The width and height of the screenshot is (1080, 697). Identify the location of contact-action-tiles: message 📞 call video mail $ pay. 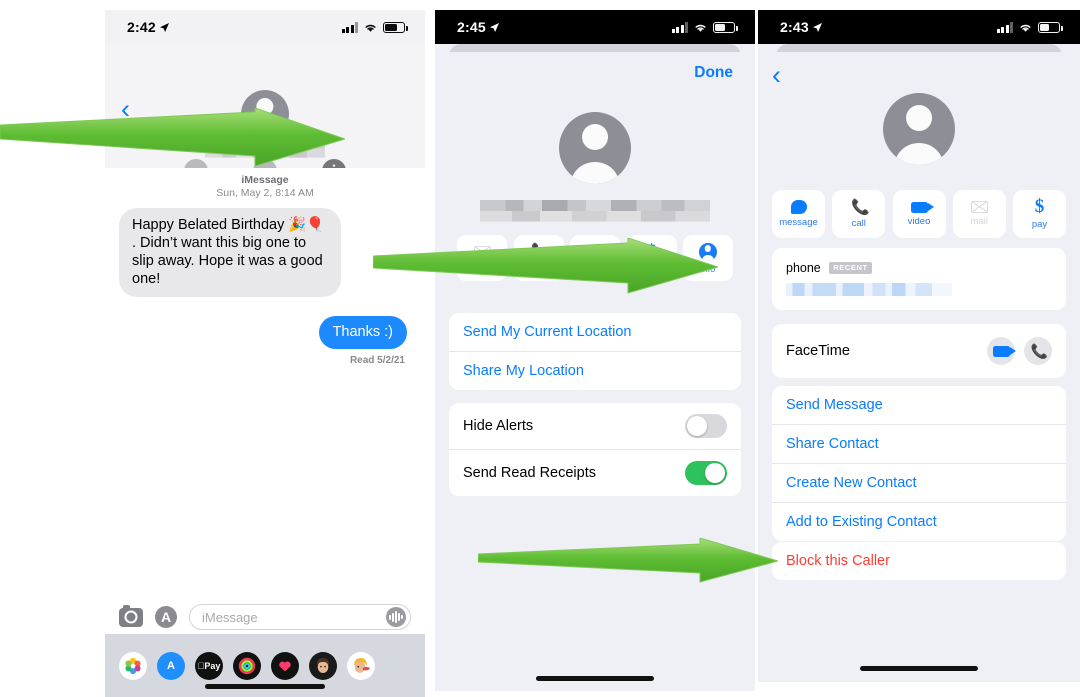
(919, 214).